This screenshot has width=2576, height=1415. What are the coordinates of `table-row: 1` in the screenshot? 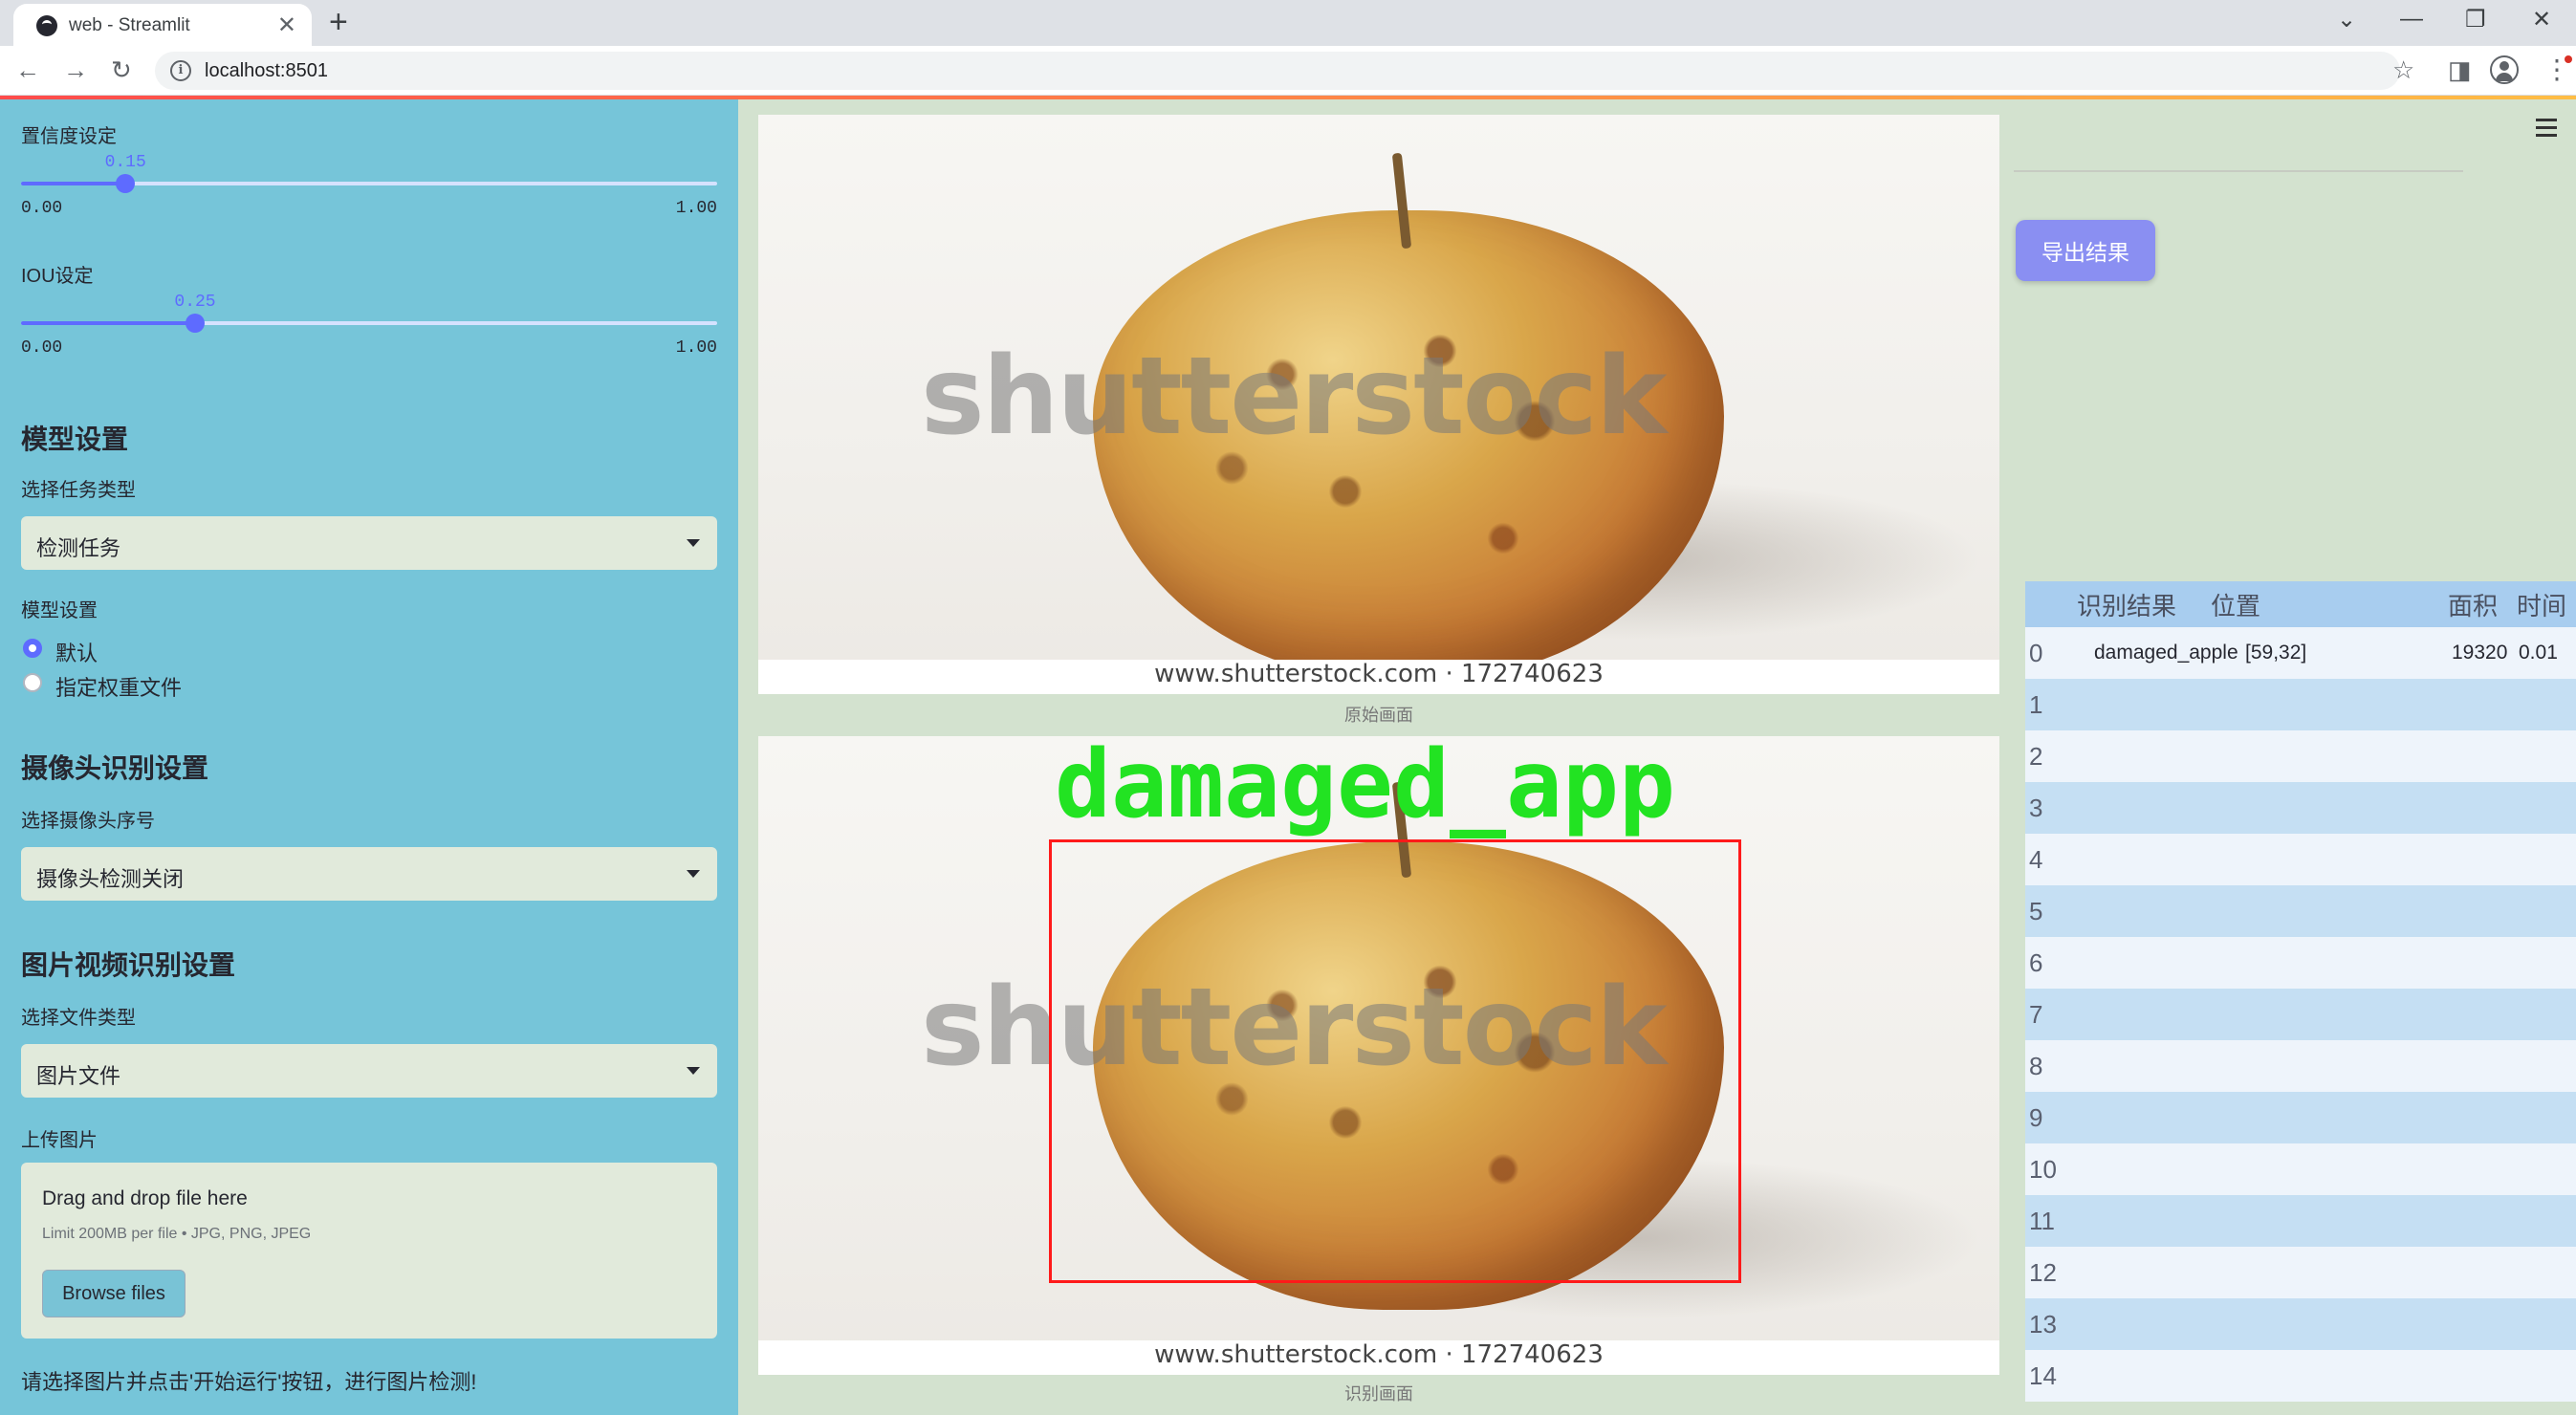 It's located at (2300, 704).